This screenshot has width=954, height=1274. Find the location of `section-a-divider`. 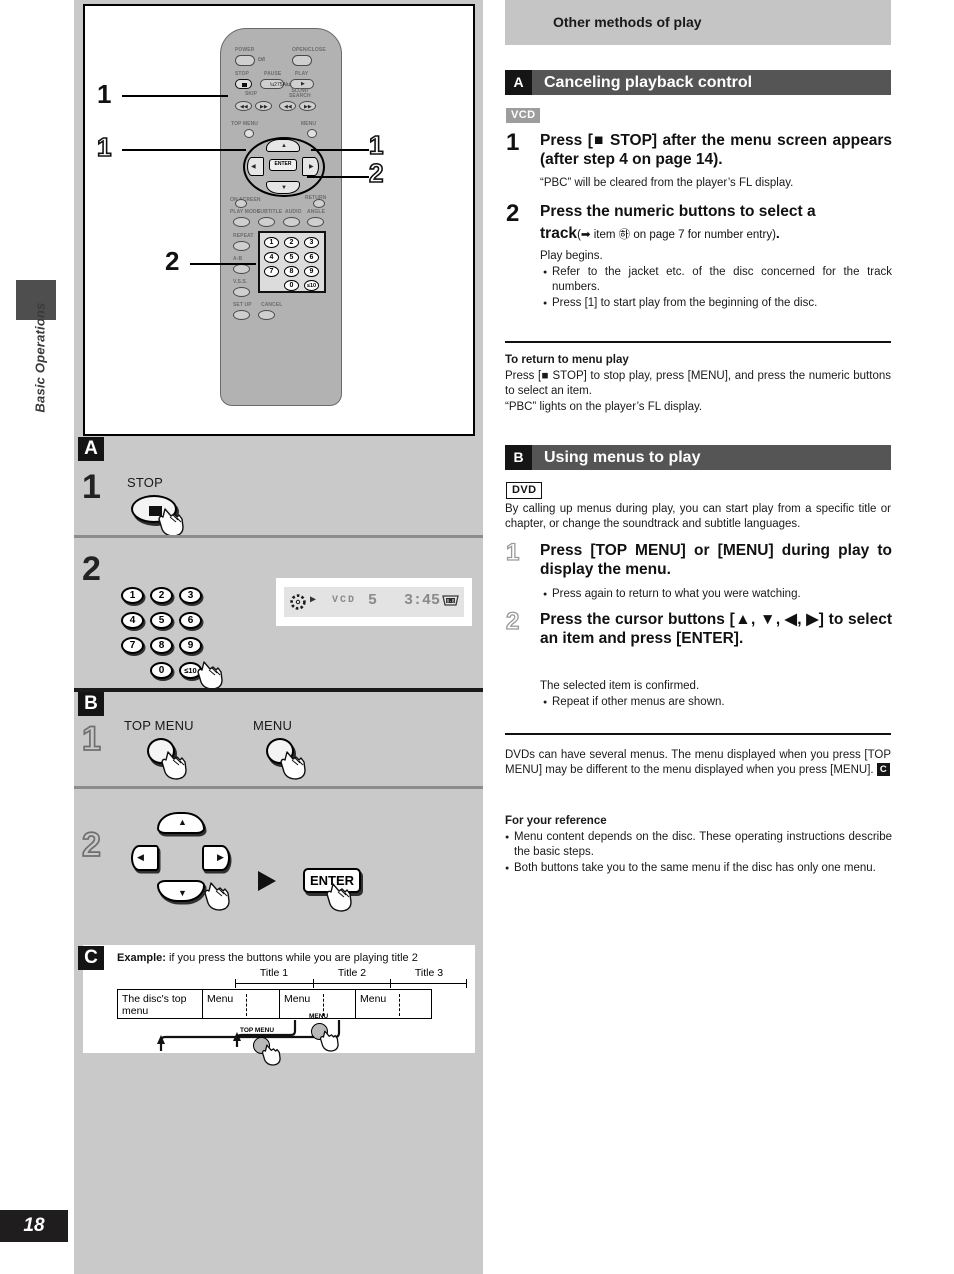

section-a-divider is located at coordinates (698, 342).